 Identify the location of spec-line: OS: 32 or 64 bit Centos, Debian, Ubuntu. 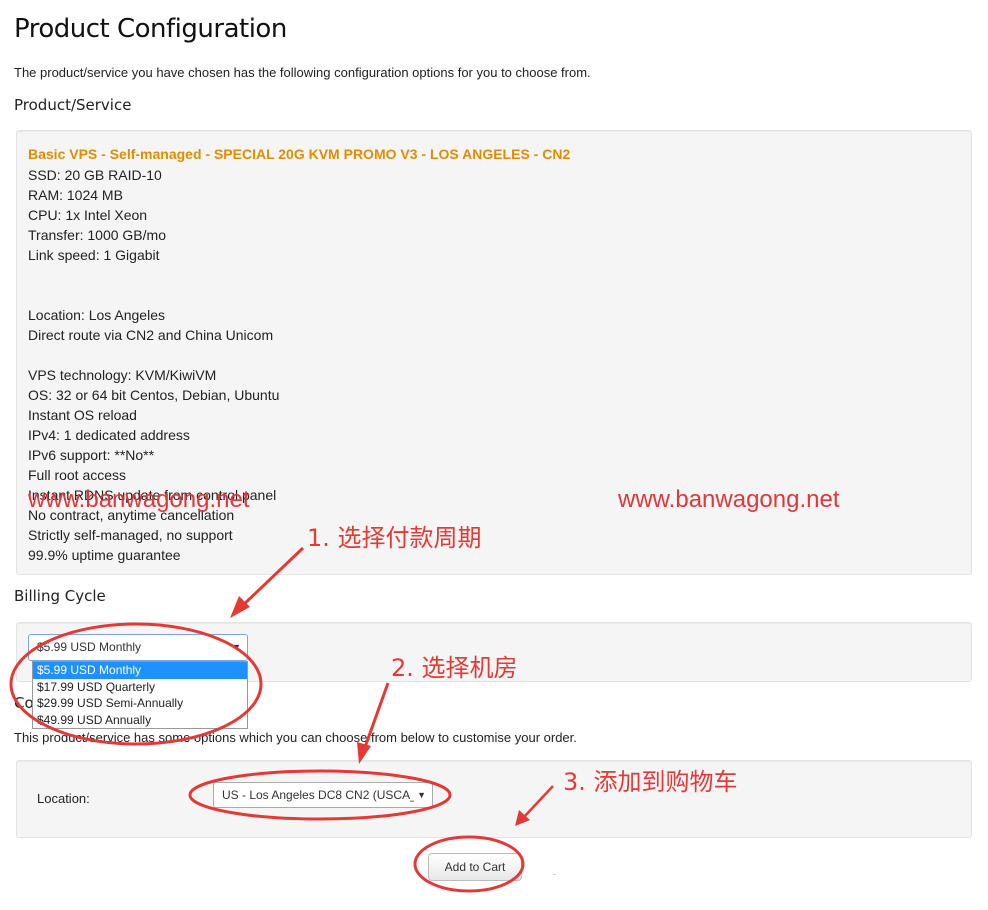
(154, 395).